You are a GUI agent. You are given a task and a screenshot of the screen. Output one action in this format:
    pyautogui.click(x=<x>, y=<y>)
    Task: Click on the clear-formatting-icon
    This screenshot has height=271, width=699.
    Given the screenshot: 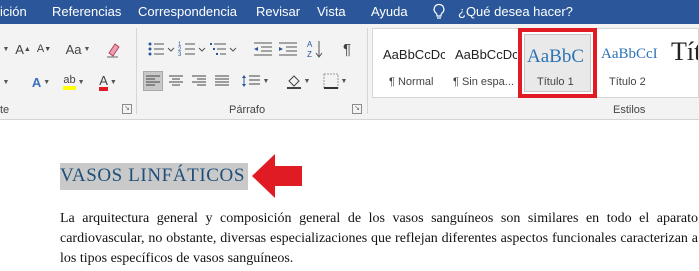 What is the action you would take?
    pyautogui.click(x=113, y=49)
    